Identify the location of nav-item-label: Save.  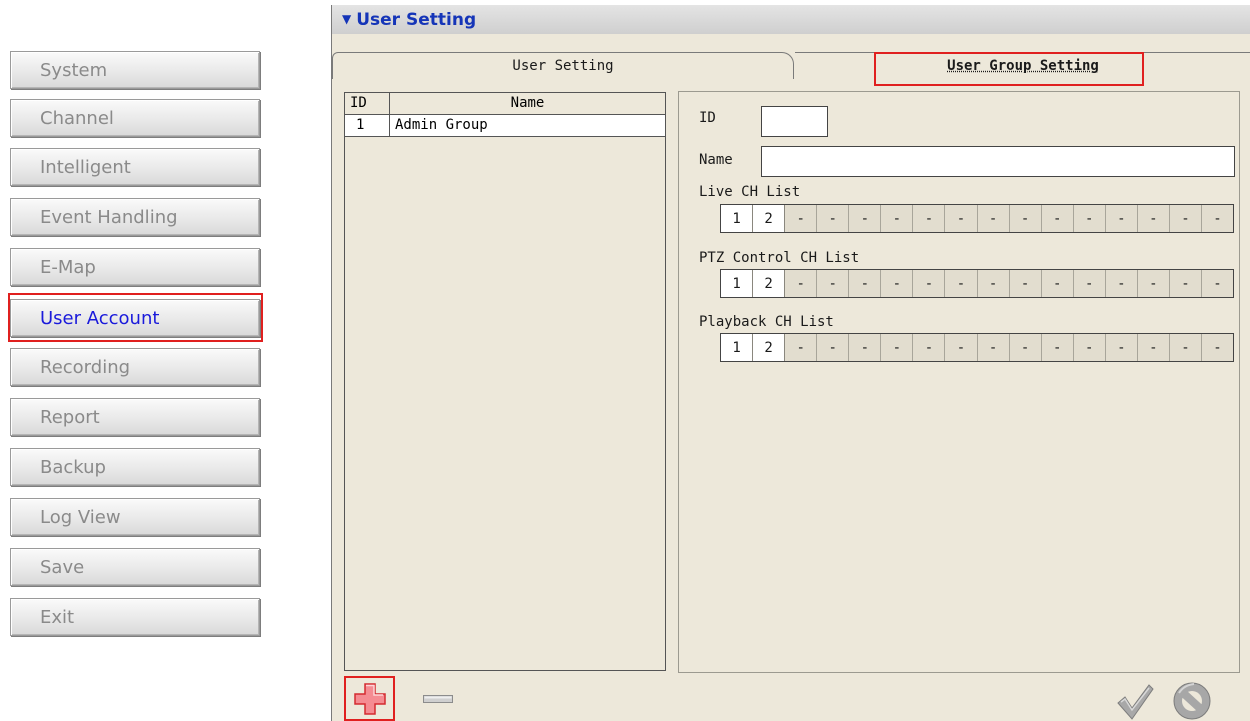
(62, 567).